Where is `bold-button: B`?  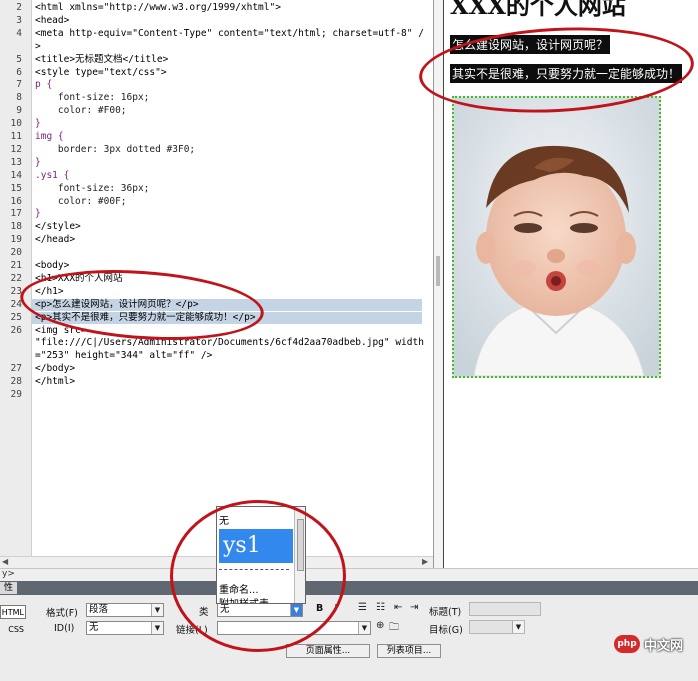 bold-button: B is located at coordinates (319, 608).